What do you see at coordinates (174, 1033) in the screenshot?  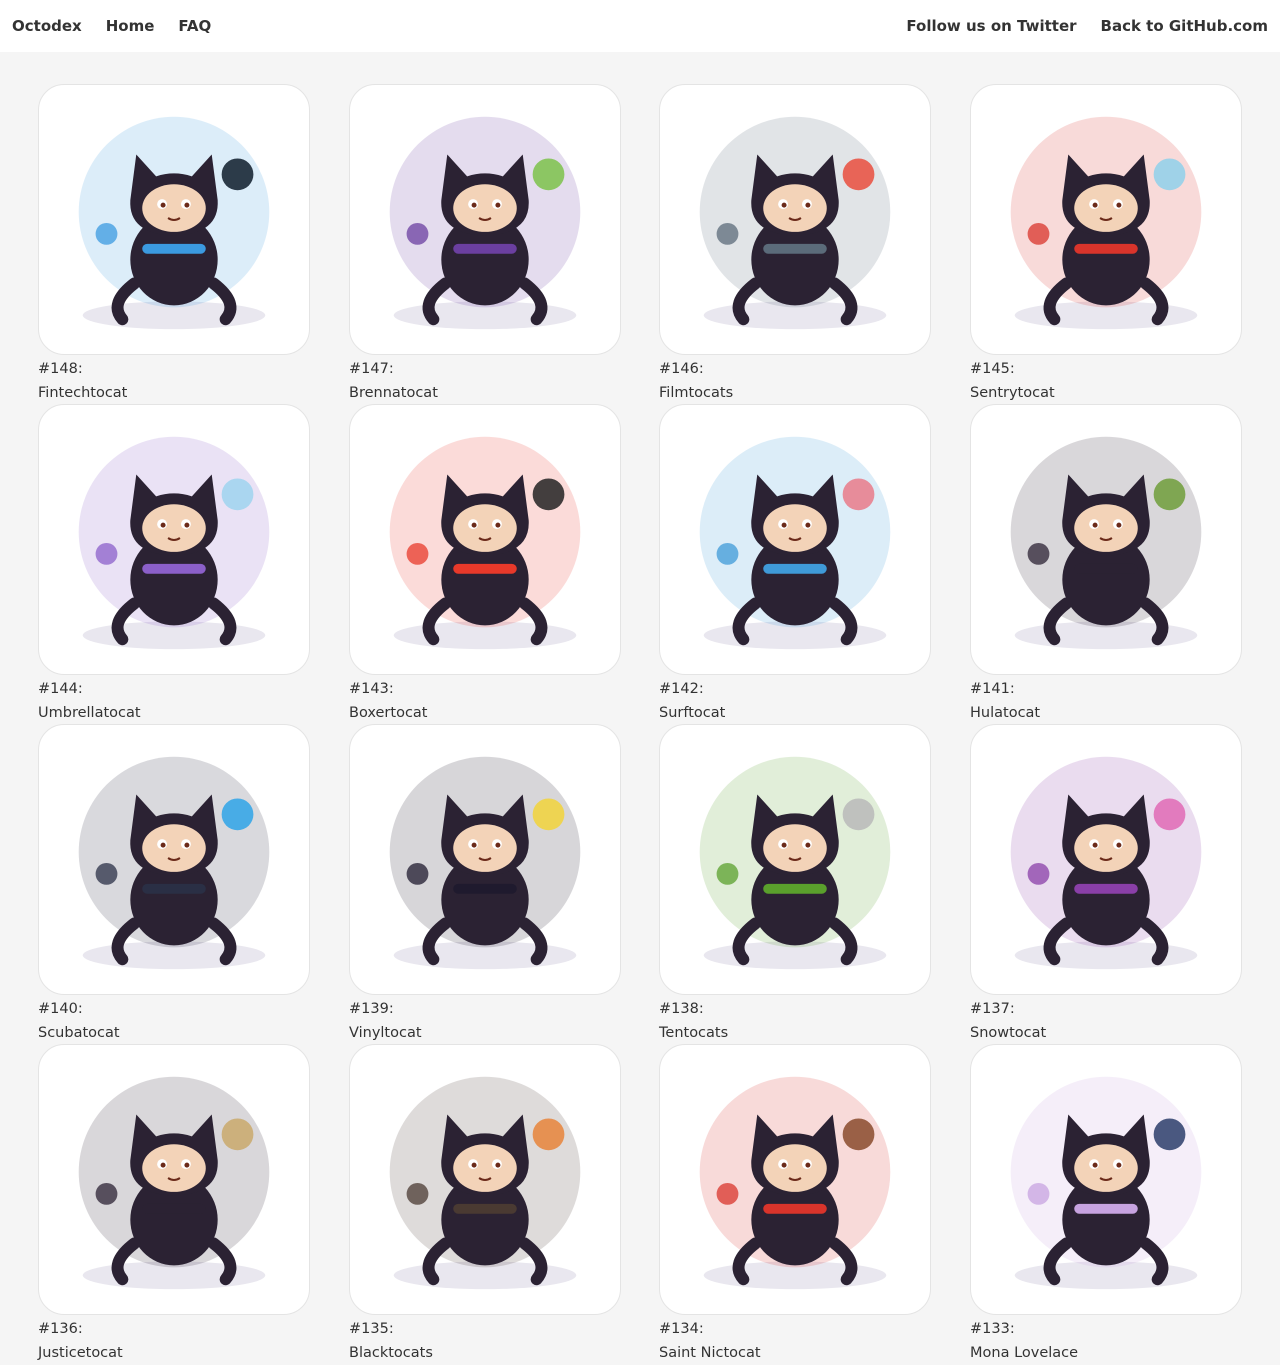 I see `octocat-name: Scubatocat` at bounding box center [174, 1033].